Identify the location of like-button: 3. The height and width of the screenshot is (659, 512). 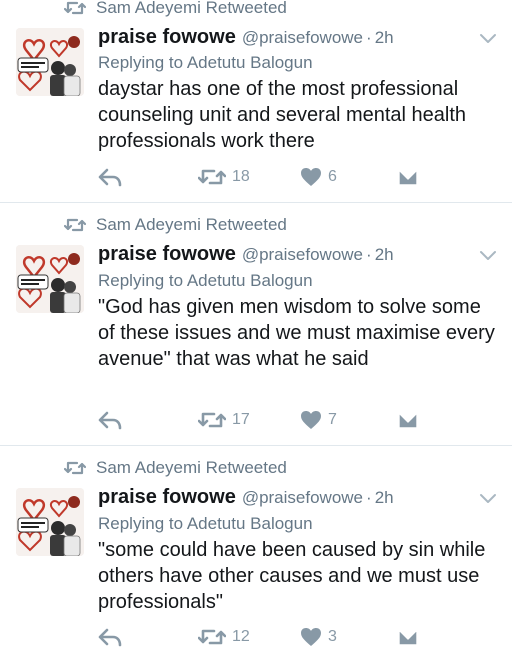
(318, 637).